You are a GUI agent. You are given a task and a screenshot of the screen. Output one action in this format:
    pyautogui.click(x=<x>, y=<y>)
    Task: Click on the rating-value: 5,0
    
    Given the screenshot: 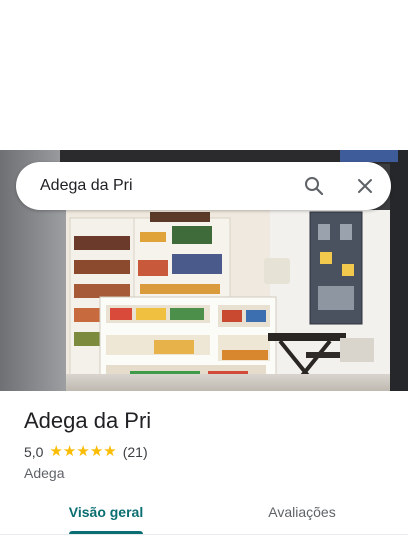 What is the action you would take?
    pyautogui.click(x=34, y=452)
    